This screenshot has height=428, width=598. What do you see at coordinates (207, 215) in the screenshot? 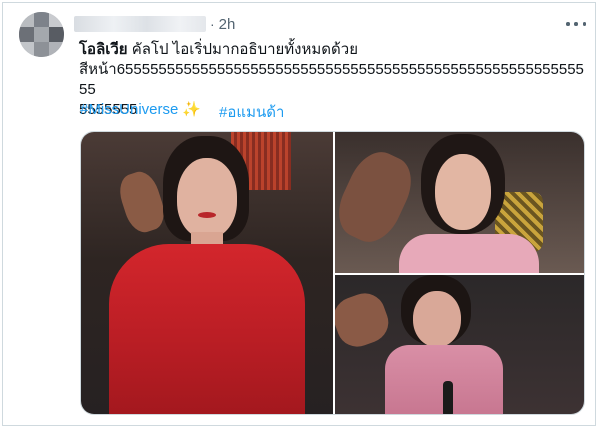
I see `lips` at bounding box center [207, 215].